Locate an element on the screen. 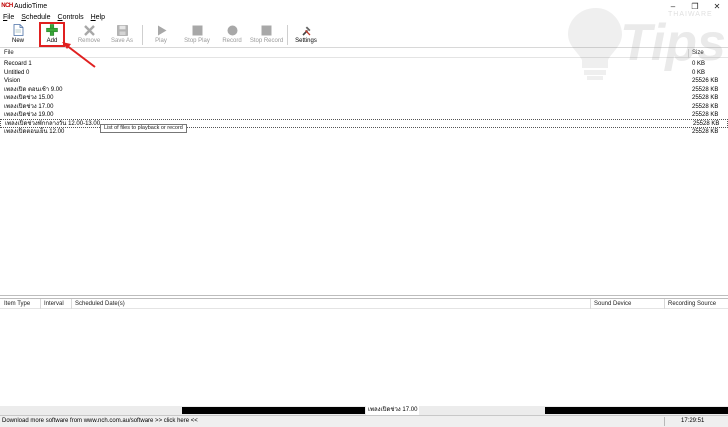 Image resolution: width=728 pixels, height=427 pixels. record-button: Record is located at coordinates (232, 35).